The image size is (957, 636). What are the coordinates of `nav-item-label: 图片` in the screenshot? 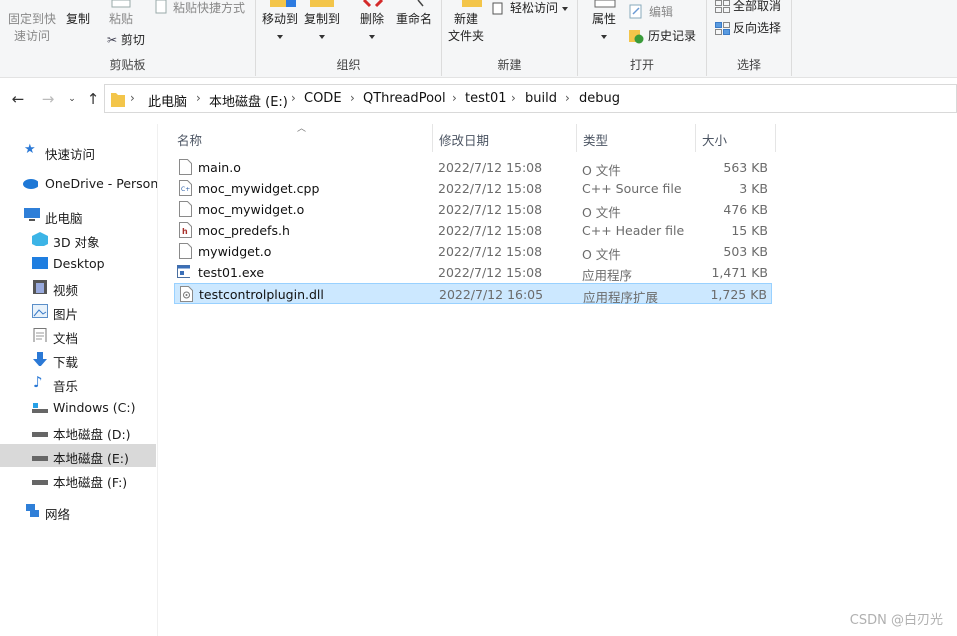 It's located at (66, 314).